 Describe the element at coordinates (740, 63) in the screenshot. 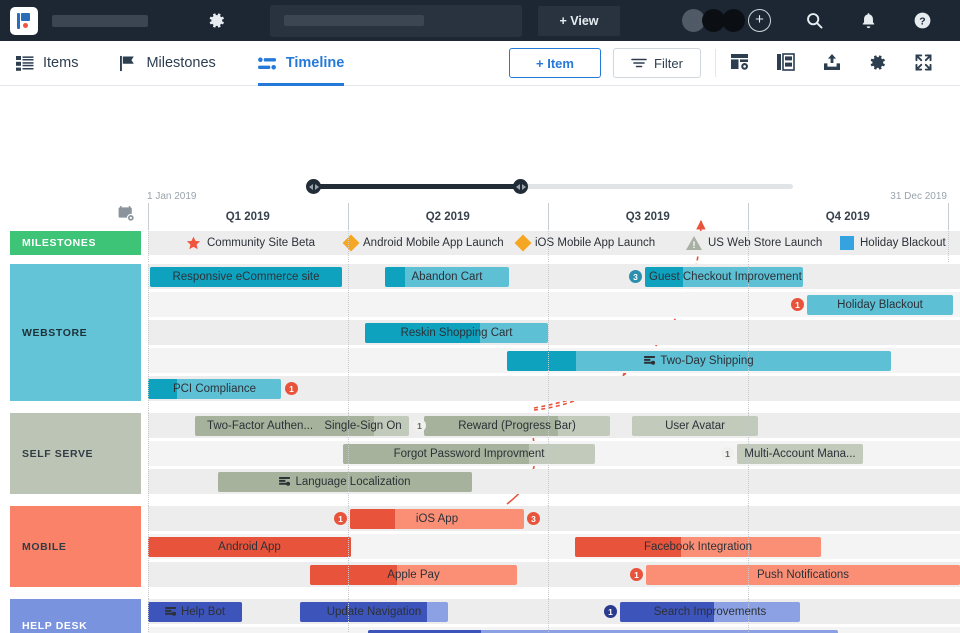

I see `card-settings-icon` at that location.